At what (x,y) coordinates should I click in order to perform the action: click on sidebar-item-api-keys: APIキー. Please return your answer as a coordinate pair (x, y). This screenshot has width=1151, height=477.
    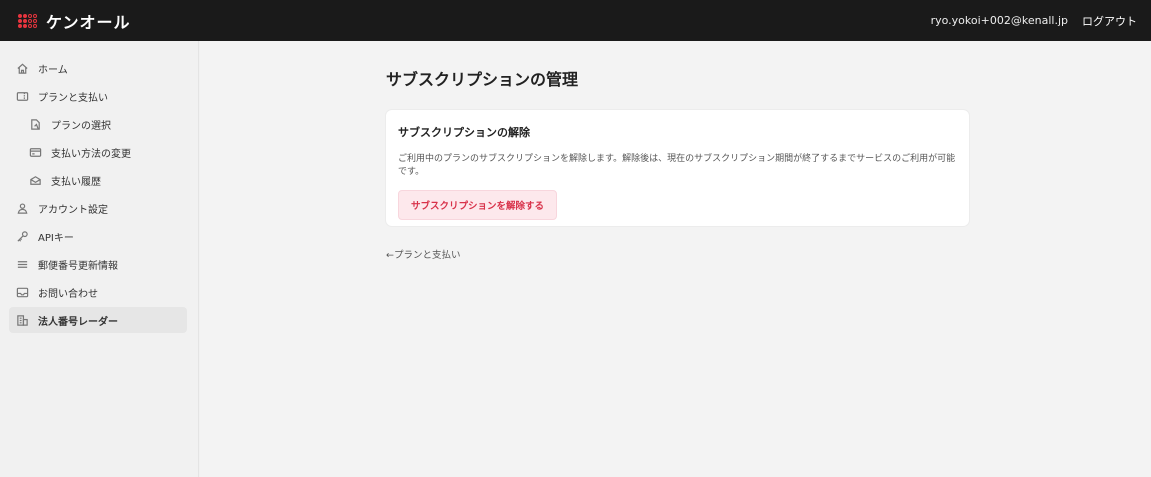
    Looking at the image, I should click on (98, 236).